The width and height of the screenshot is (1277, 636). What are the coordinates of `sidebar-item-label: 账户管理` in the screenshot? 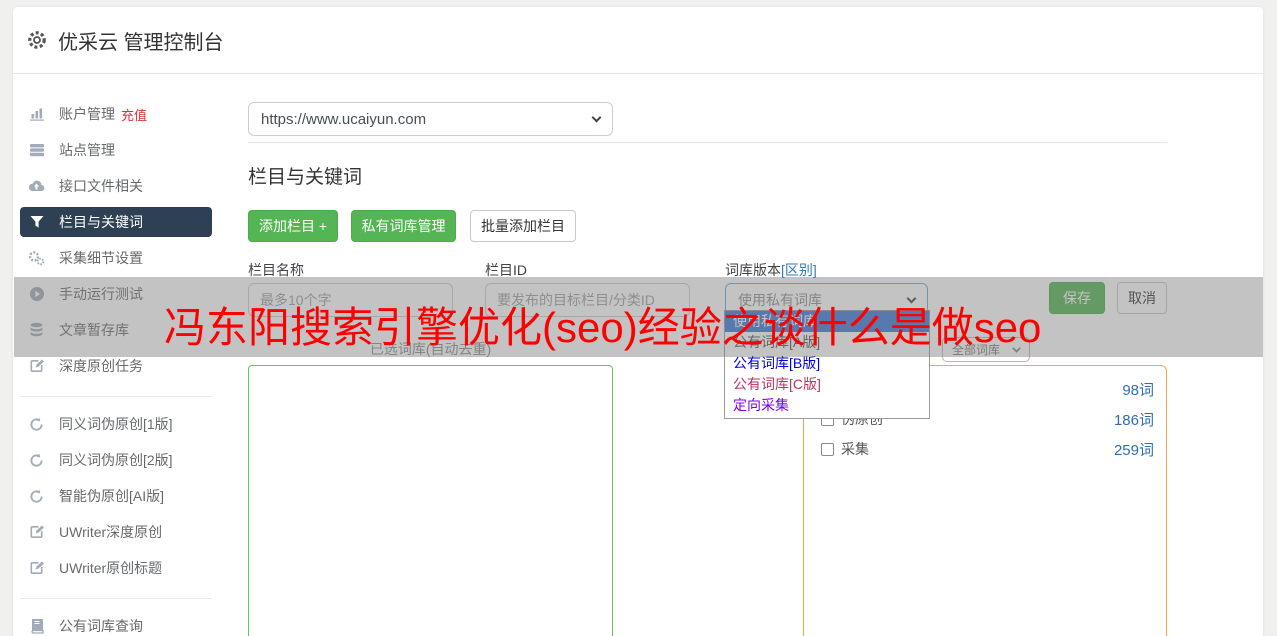 It's located at (87, 114).